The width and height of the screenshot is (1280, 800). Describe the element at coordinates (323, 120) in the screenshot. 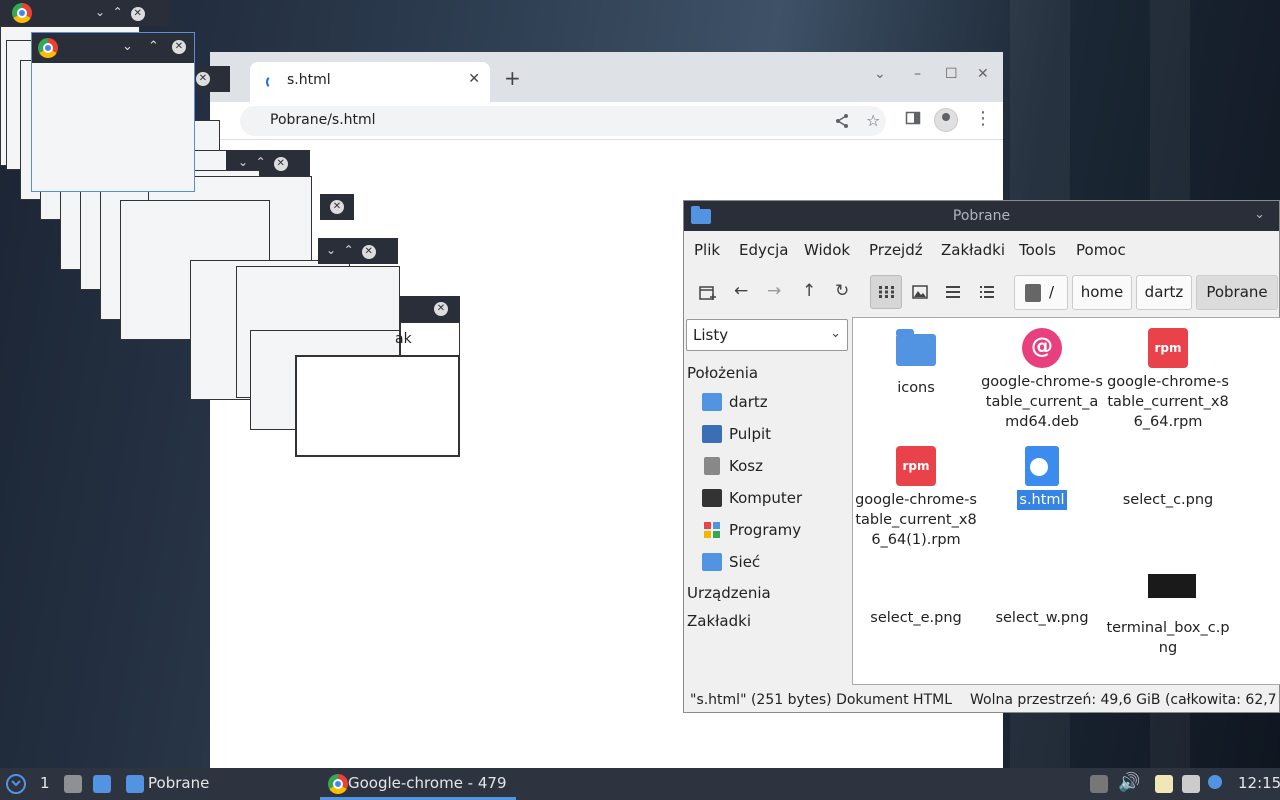

I see `address-text: Pobrane/s.html` at that location.